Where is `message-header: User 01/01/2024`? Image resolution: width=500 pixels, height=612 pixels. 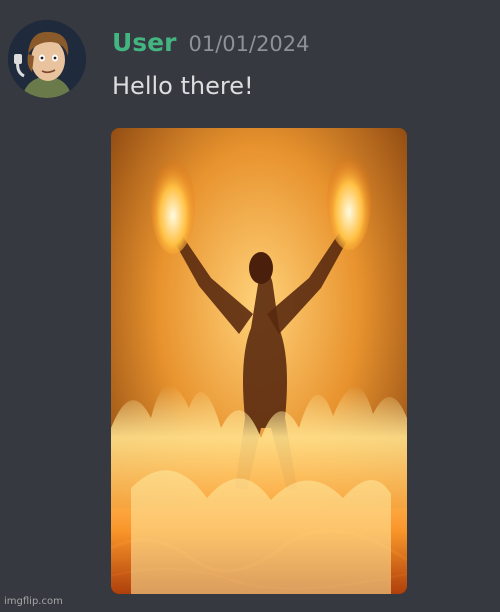
message-header: User 01/01/2024 is located at coordinates (211, 42).